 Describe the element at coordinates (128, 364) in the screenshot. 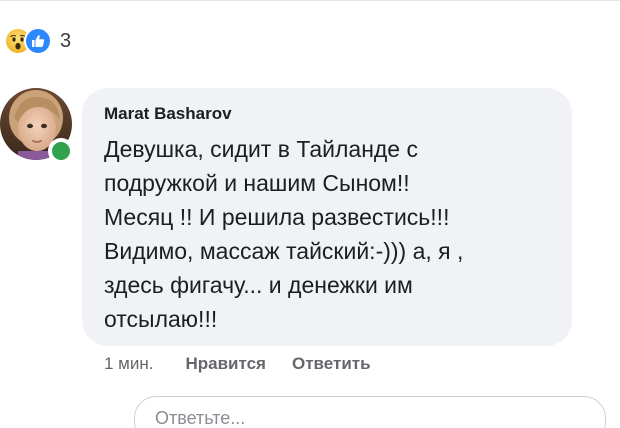

I see `comment-timestamp: 1 мин.` at that location.